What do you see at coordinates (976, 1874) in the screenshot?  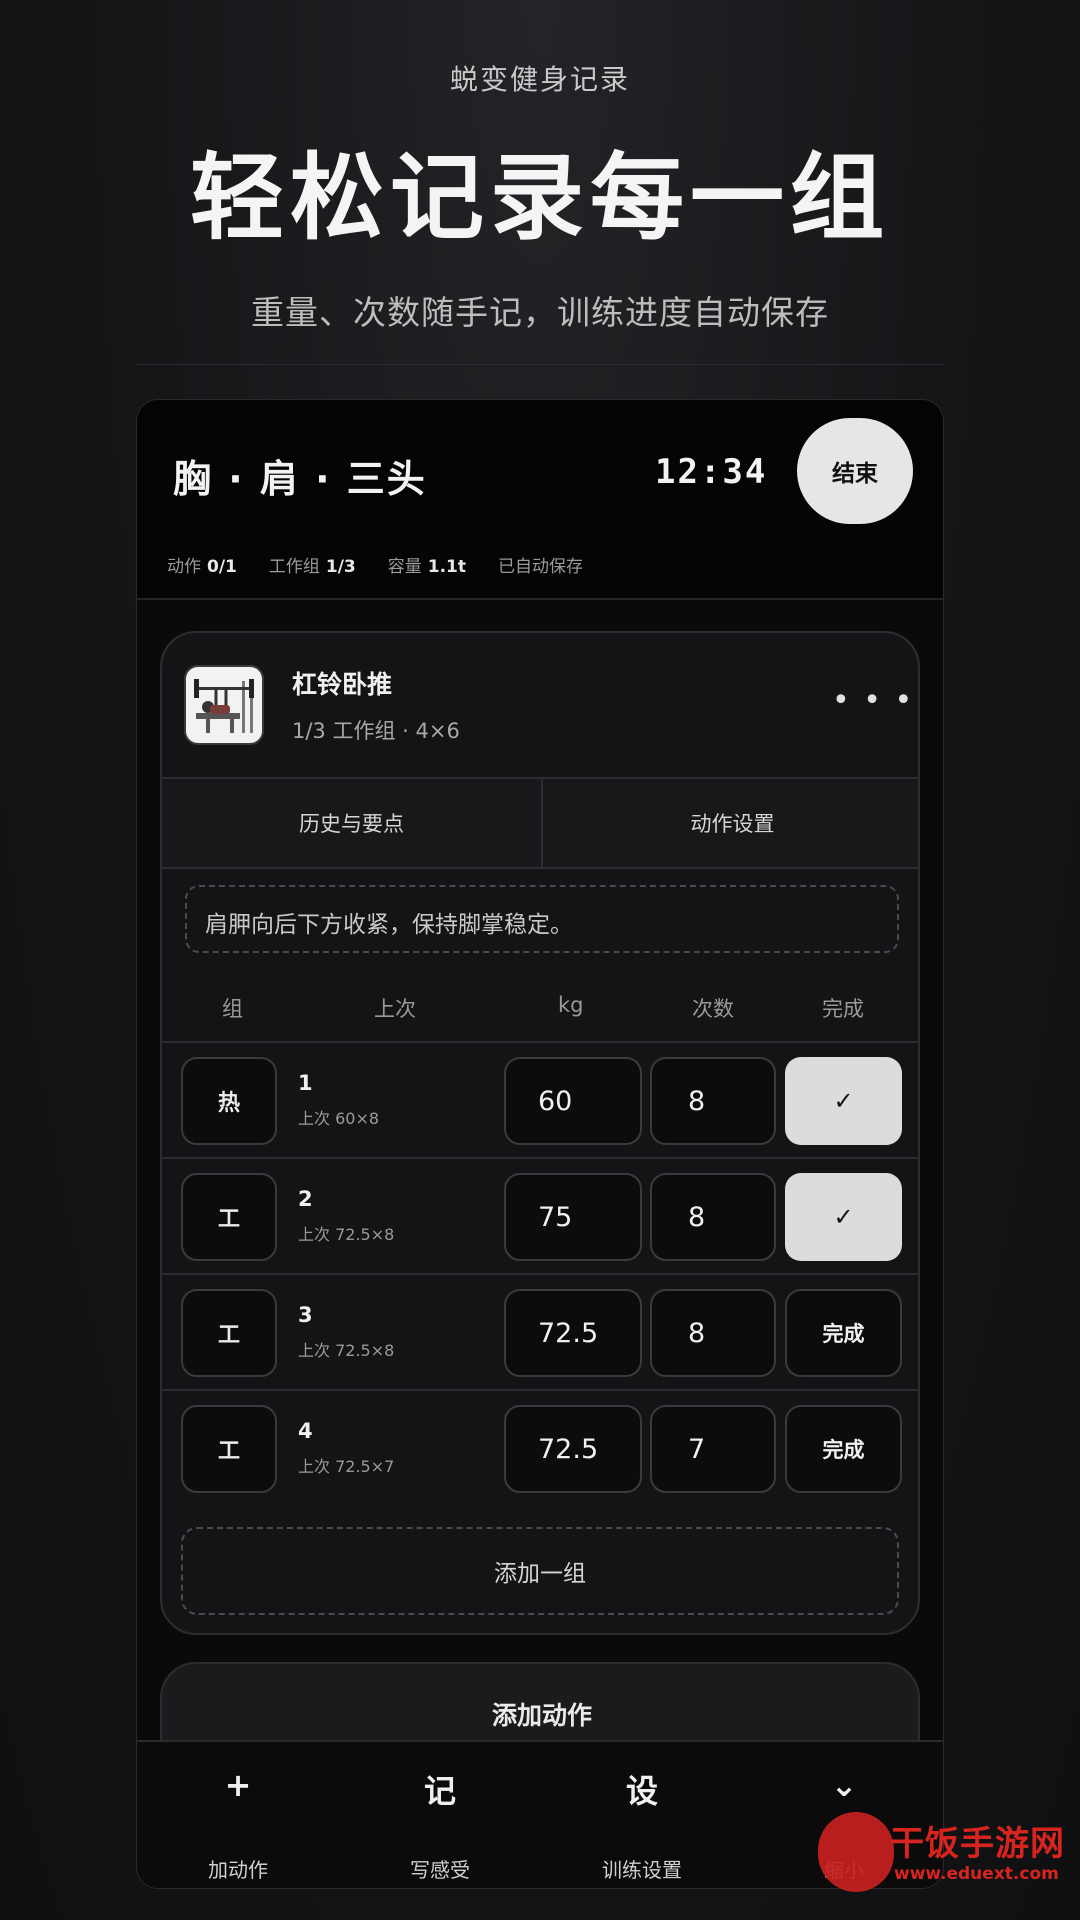 I see `watermark-url: www.eduext.com` at bounding box center [976, 1874].